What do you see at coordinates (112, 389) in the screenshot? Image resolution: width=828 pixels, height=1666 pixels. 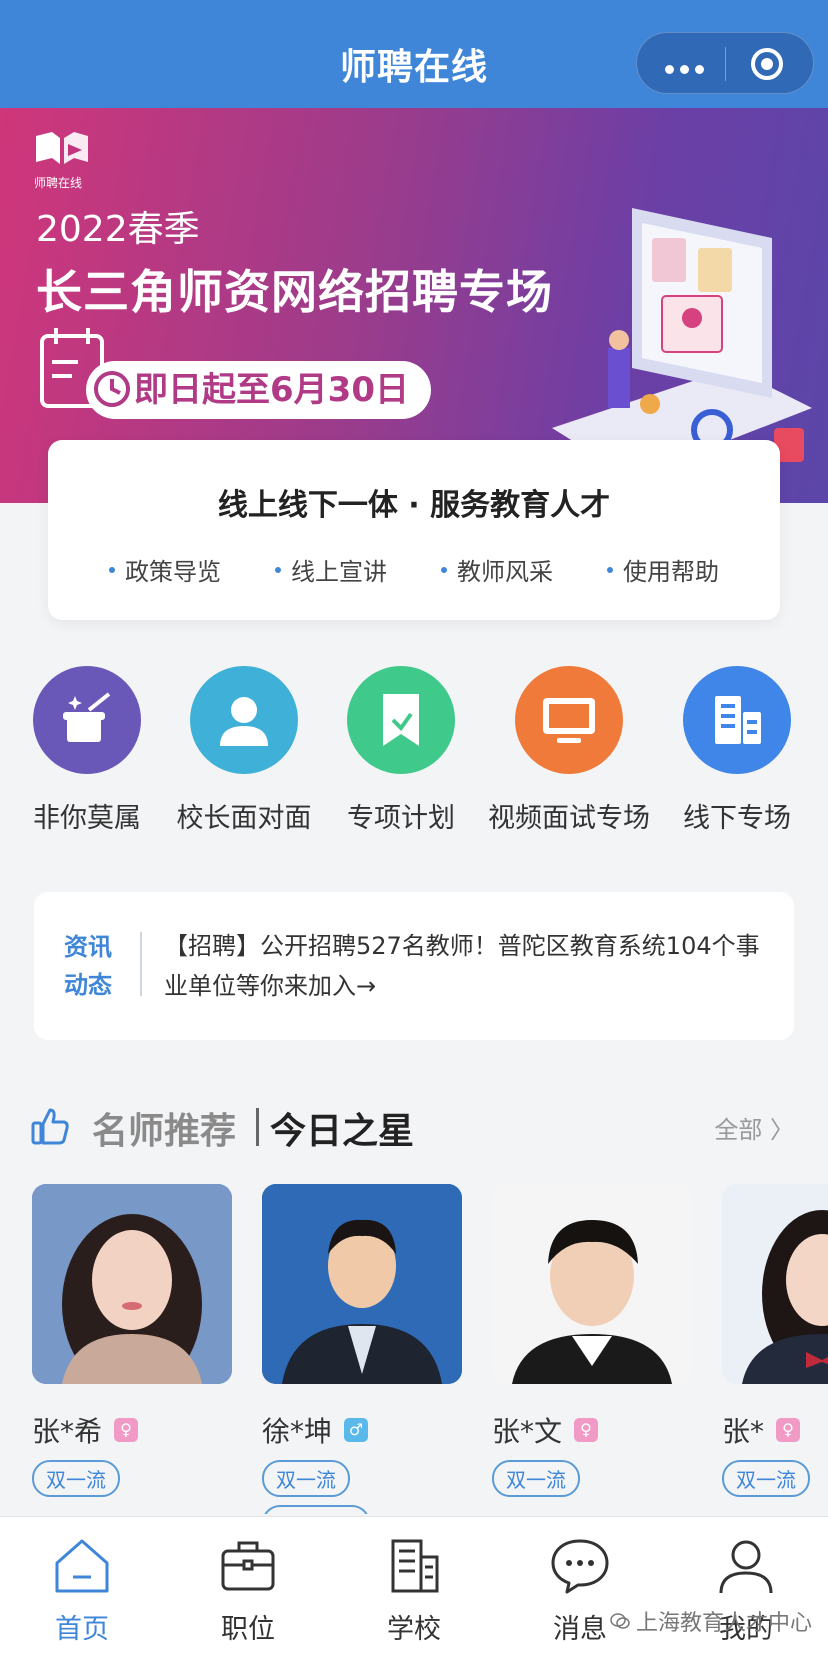 I see `clock-icon` at bounding box center [112, 389].